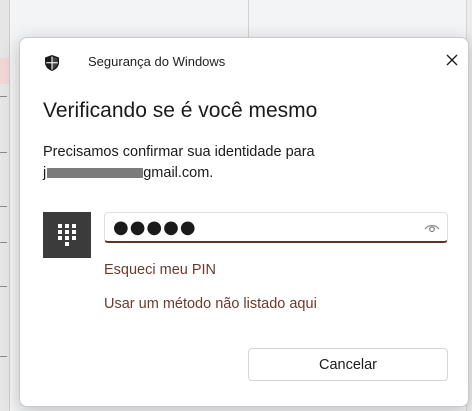  Describe the element at coordinates (210, 304) in the screenshot. I see `other-method-link: Usar um método não listado aqui` at that location.